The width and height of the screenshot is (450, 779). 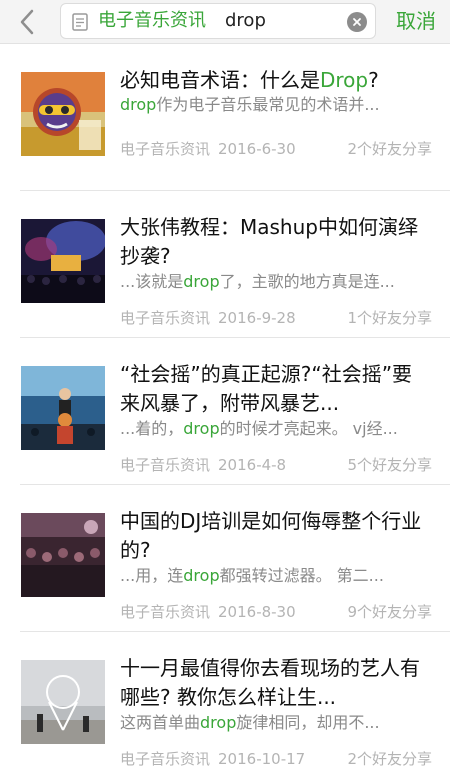 What do you see at coordinates (276, 242) in the screenshot?
I see `result-title: 大张伟教程：Mashup中如何演绎抄袭?` at bounding box center [276, 242].